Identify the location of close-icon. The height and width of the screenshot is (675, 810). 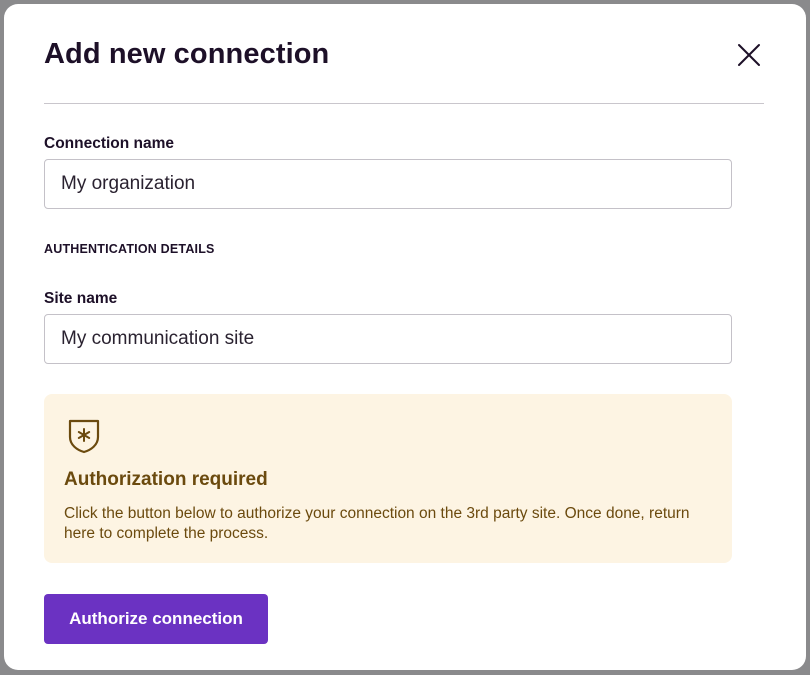
(749, 55).